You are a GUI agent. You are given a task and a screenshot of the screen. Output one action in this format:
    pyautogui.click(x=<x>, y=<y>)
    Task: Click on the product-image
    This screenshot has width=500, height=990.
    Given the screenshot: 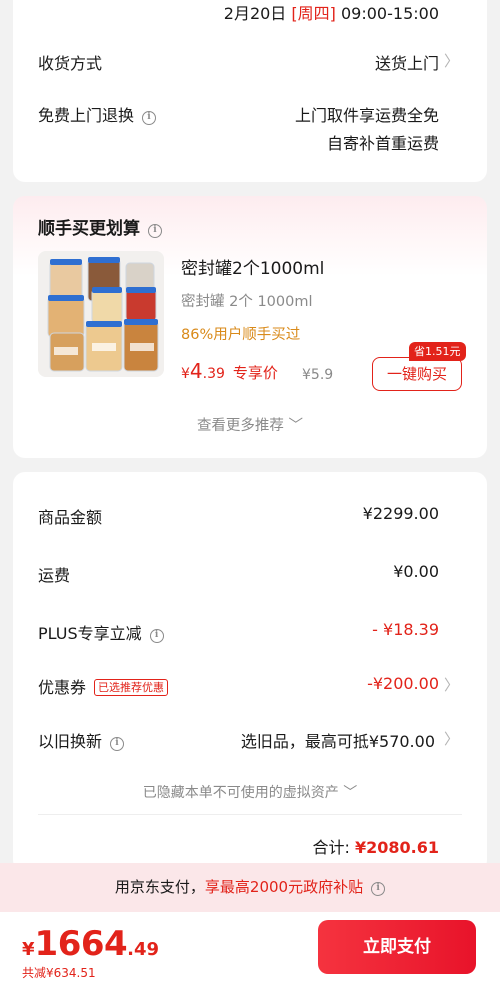 What is the action you would take?
    pyautogui.click(x=101, y=314)
    